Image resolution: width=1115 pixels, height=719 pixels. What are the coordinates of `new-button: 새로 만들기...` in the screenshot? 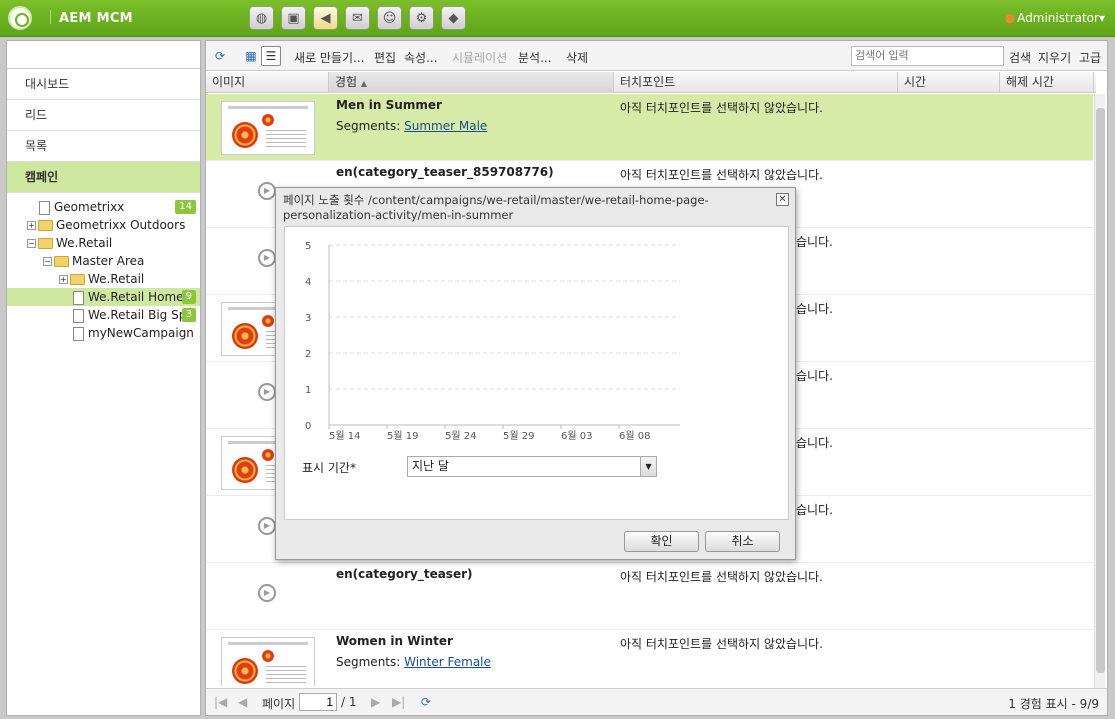 It's located at (329, 57).